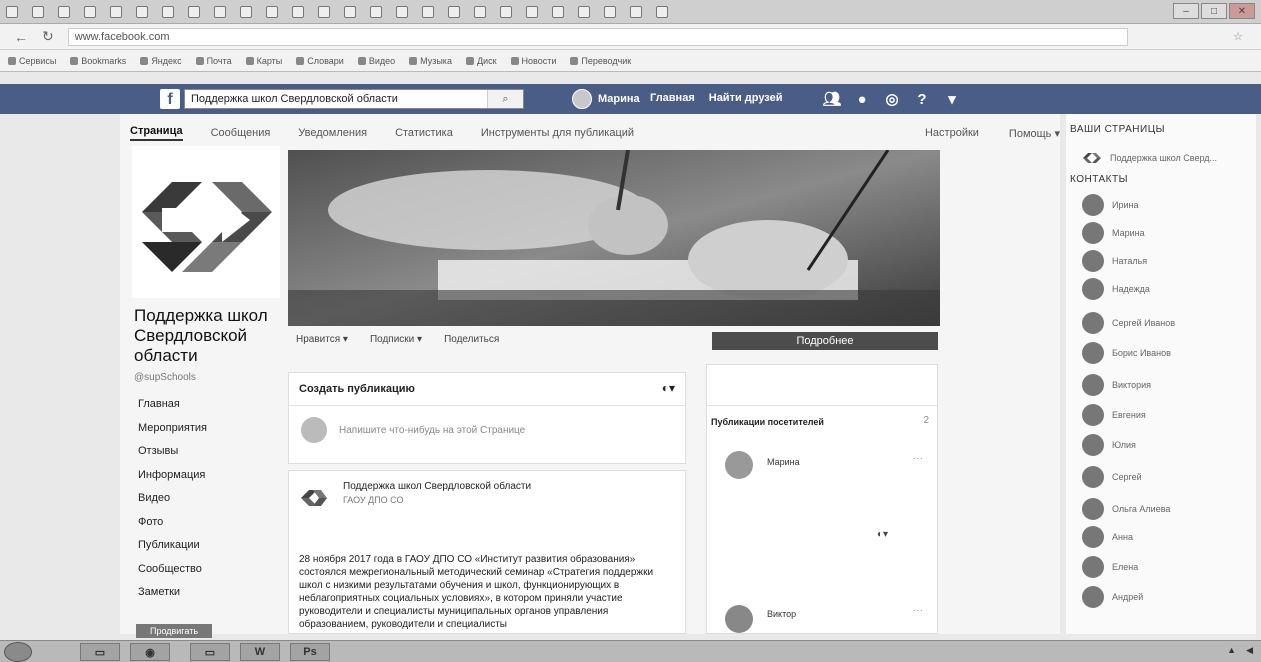  What do you see at coordinates (825, 341) in the screenshot?
I see `learn-more-button: Подробнее` at bounding box center [825, 341].